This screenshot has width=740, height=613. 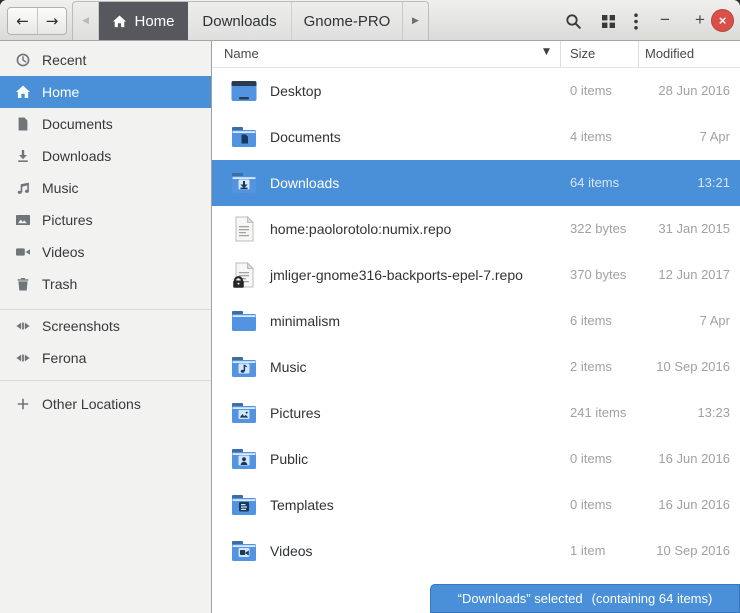 I want to click on grid-icon, so click(x=608, y=21).